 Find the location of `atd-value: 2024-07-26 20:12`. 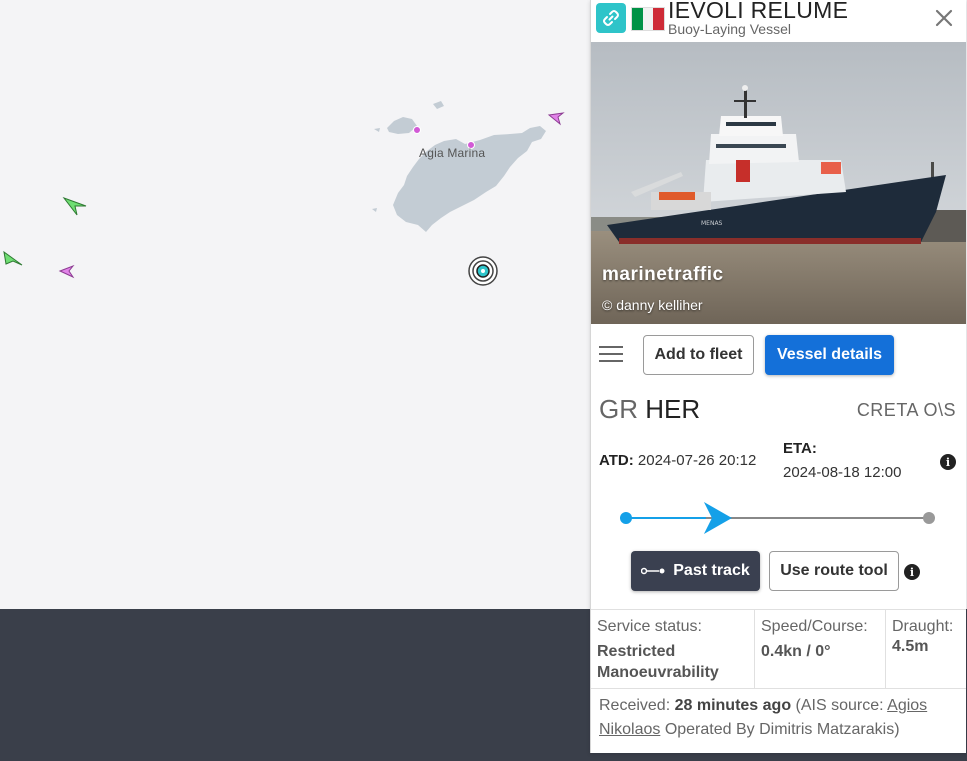

atd-value: 2024-07-26 20:12 is located at coordinates (697, 460).